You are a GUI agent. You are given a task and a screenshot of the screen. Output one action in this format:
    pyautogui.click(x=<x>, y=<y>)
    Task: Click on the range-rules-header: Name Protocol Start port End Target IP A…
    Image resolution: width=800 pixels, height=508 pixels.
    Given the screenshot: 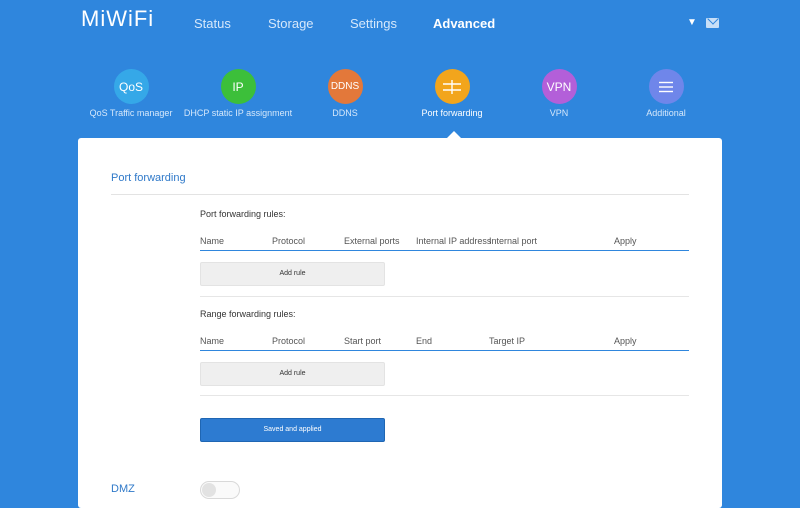 What is the action you would take?
    pyautogui.click(x=444, y=343)
    